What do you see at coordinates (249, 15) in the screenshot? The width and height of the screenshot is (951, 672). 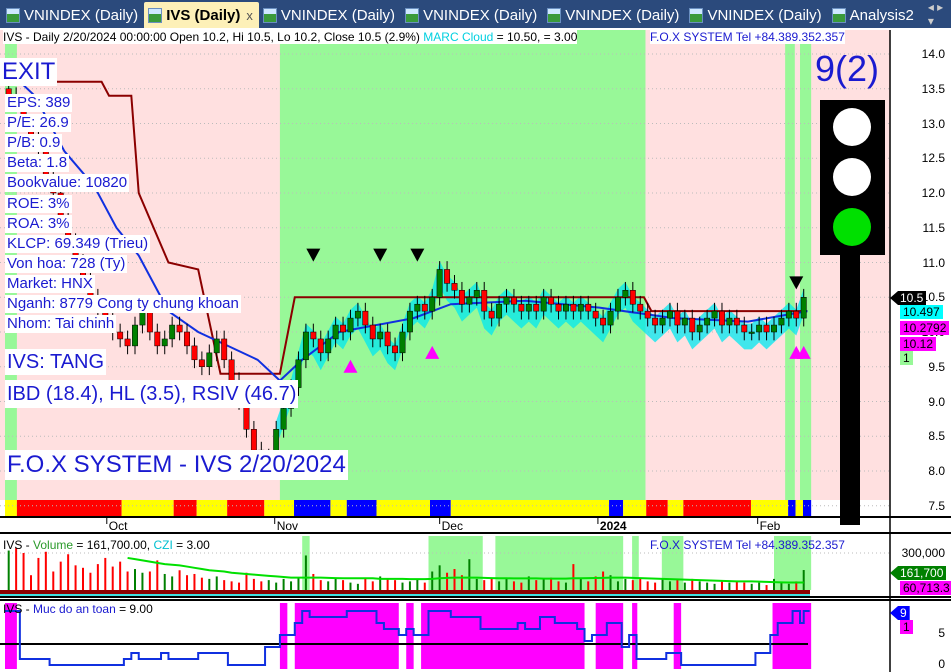 I see `close-tab-icon: x` at bounding box center [249, 15].